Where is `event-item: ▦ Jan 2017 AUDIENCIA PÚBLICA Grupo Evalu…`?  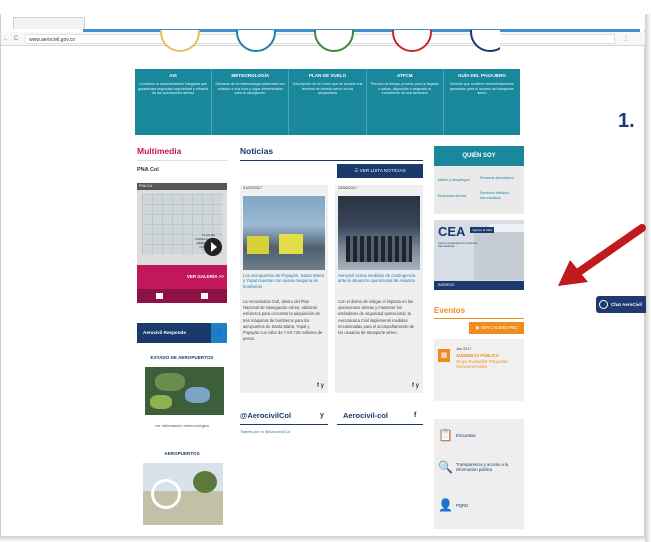
event-item: ▦ Jan 2017 AUDIENCIA PÚBLICA Grupo Evalu… is located at coordinates (479, 370).